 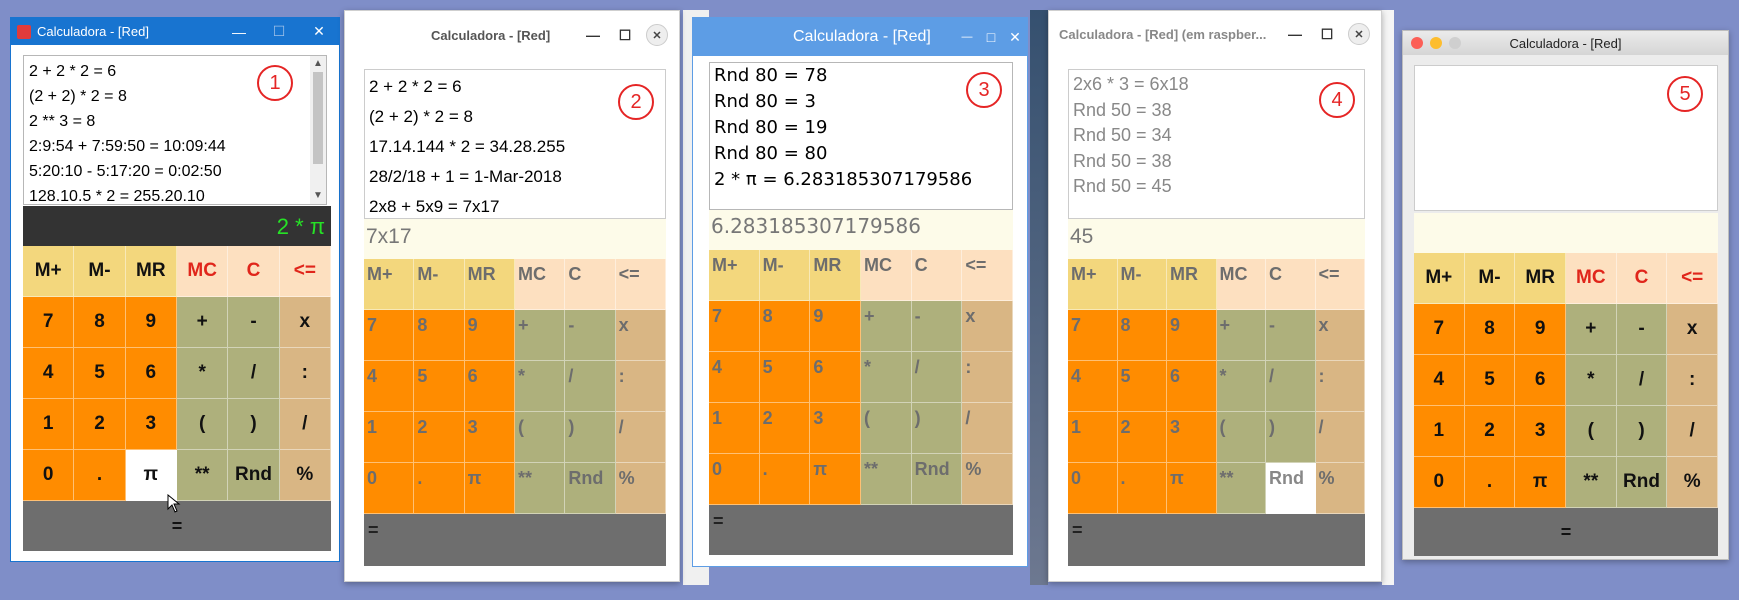 I want to click on scroll-up-icon: ▲, so click(x=318, y=64).